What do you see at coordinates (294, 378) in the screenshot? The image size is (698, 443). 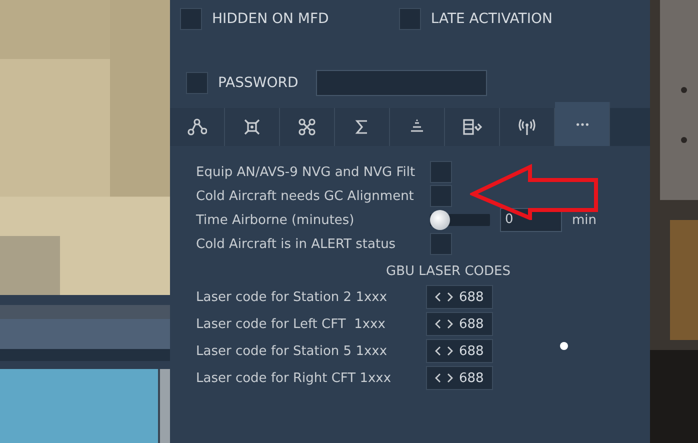 I see `setting-label: Laser code for Right CFT 1xxx` at bounding box center [294, 378].